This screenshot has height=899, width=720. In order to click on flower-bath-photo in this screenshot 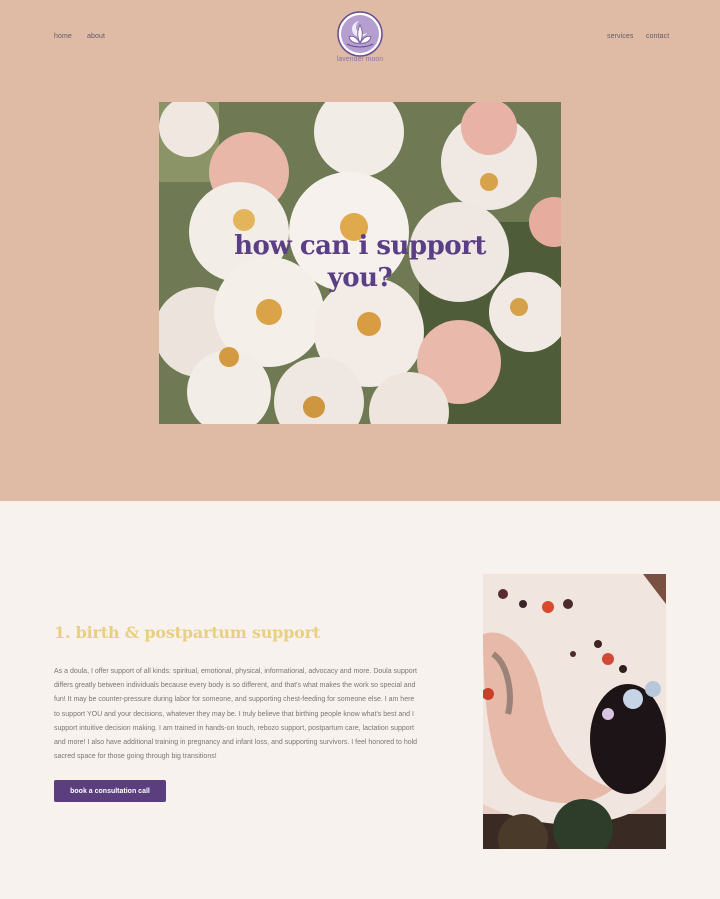, I will do `click(574, 711)`.